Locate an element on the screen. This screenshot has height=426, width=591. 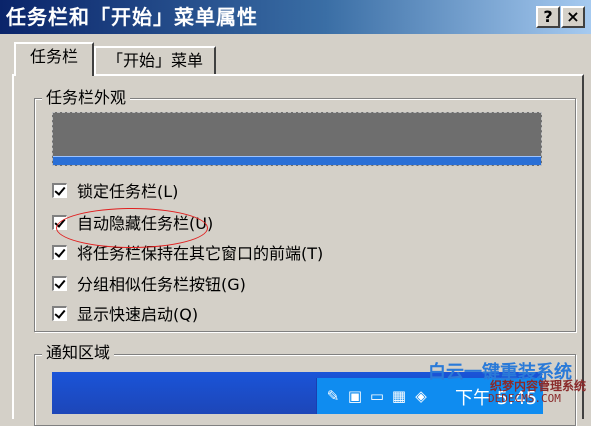
network-icon: ✎ is located at coordinates (333, 396).